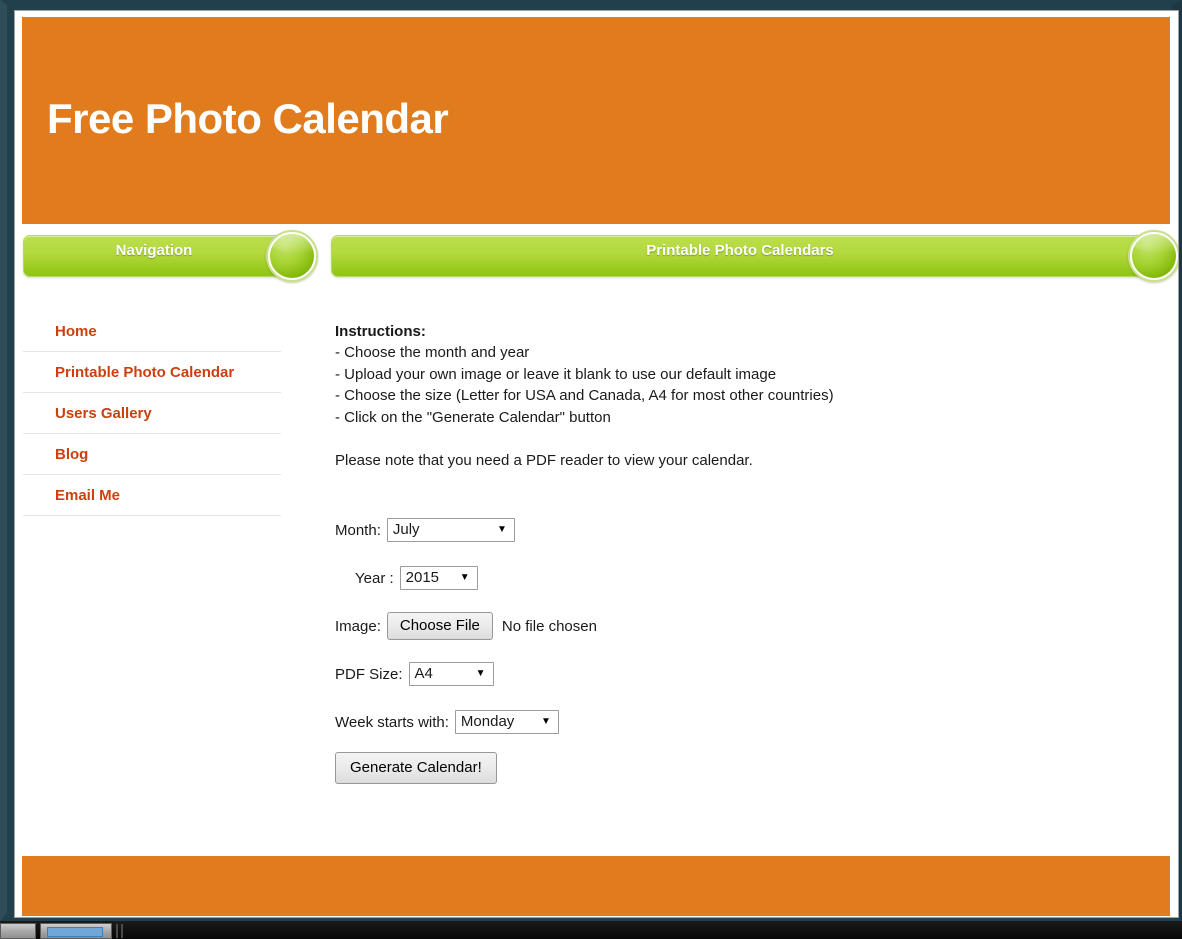  What do you see at coordinates (752, 775) in the screenshot?
I see `submit-row: Generate Calendar!` at bounding box center [752, 775].